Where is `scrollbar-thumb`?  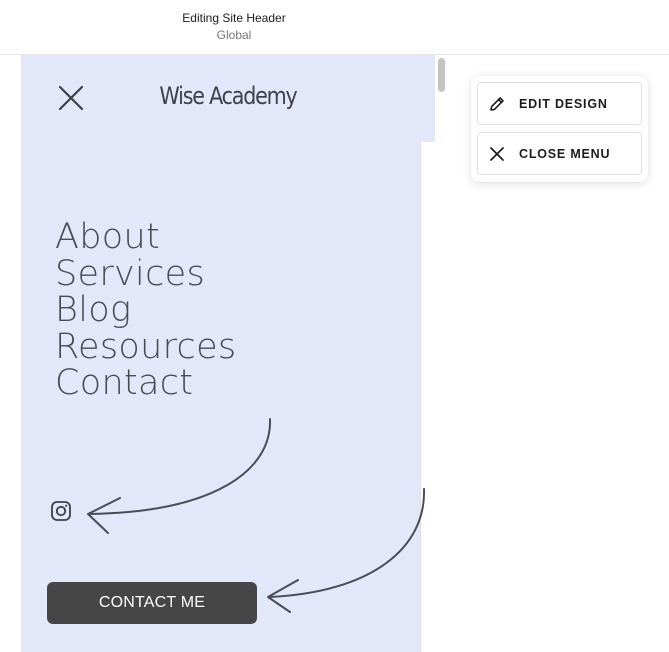 scrollbar-thumb is located at coordinates (441, 75).